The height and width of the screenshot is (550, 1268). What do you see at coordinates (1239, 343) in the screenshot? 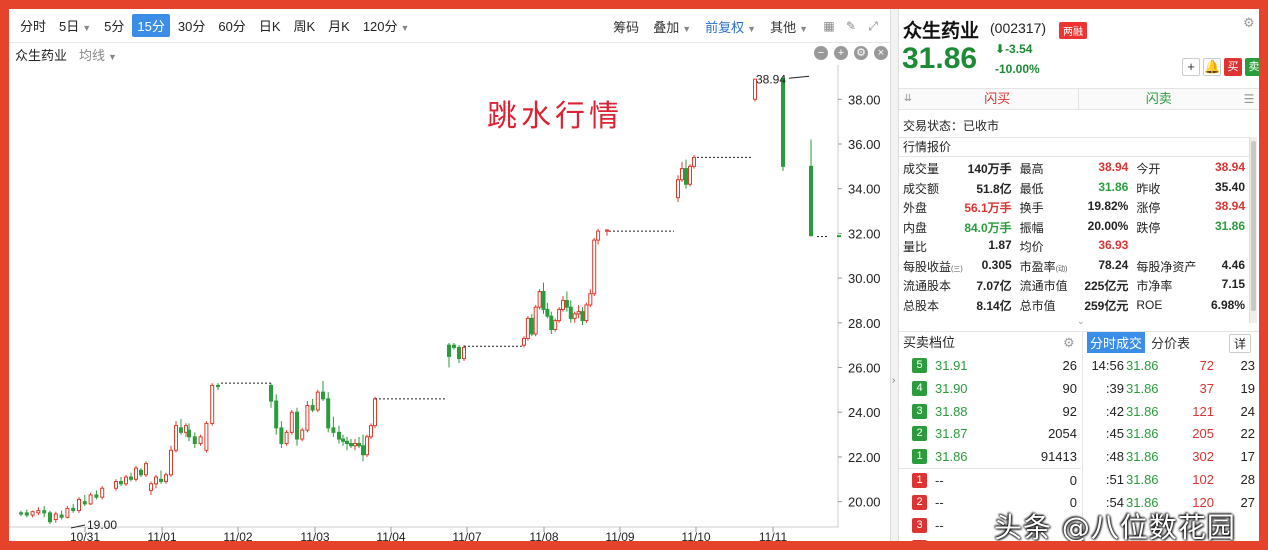
I see `detail-button: 详` at bounding box center [1239, 343].